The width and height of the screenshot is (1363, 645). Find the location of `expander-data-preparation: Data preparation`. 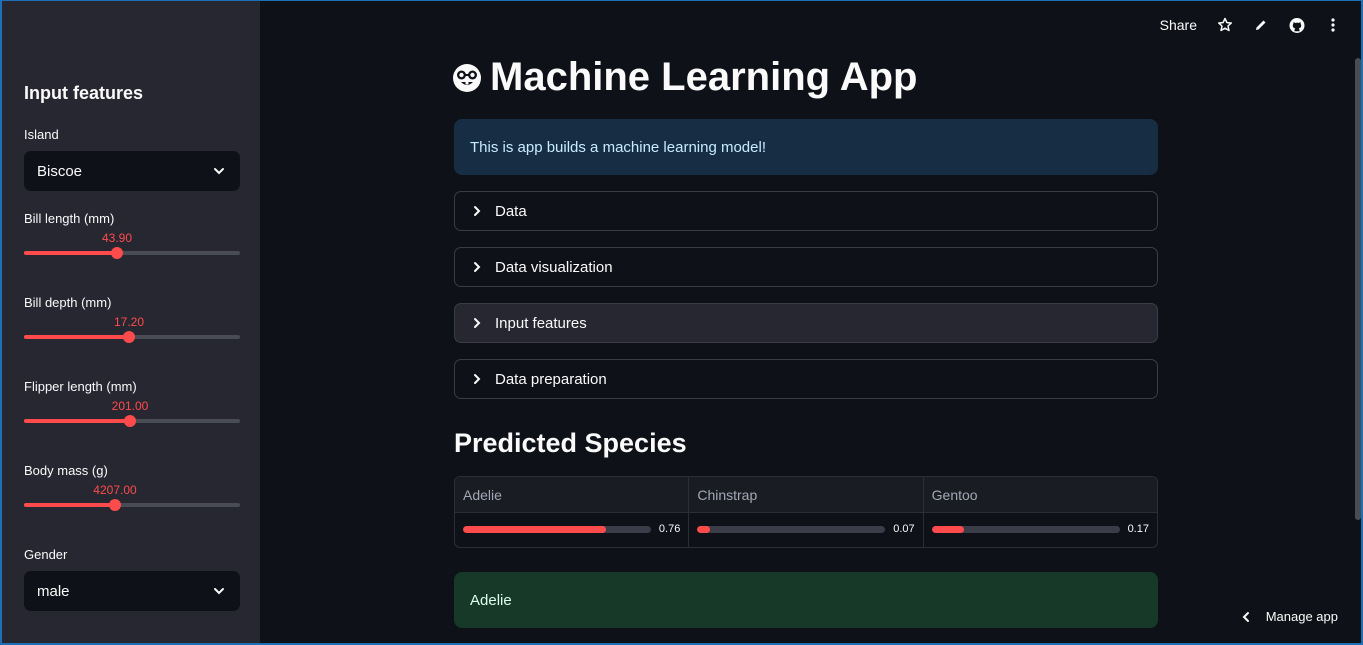

expander-data-preparation: Data preparation is located at coordinates (806, 379).